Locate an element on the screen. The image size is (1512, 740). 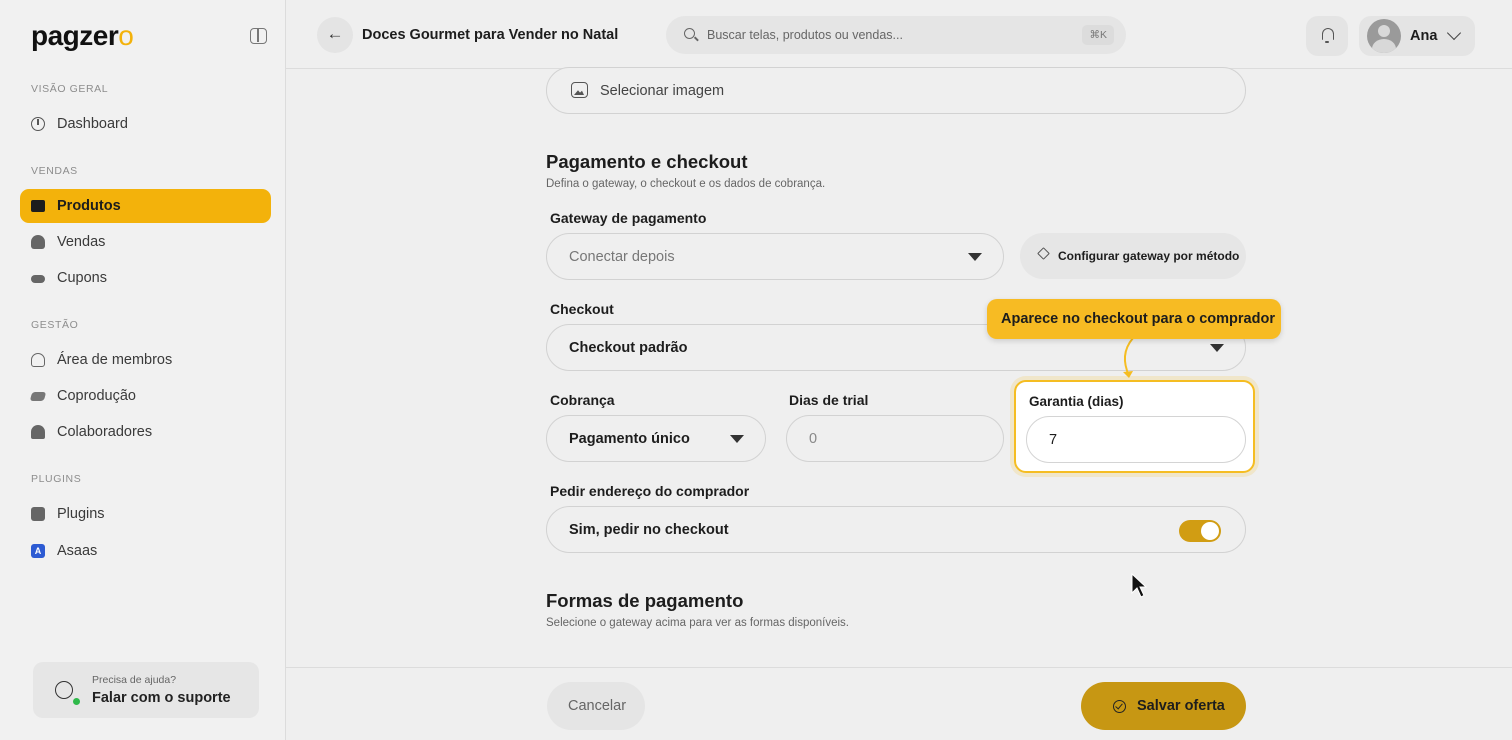
configure-gateway-button: Configurar gateway por método is located at coordinates (1133, 256).